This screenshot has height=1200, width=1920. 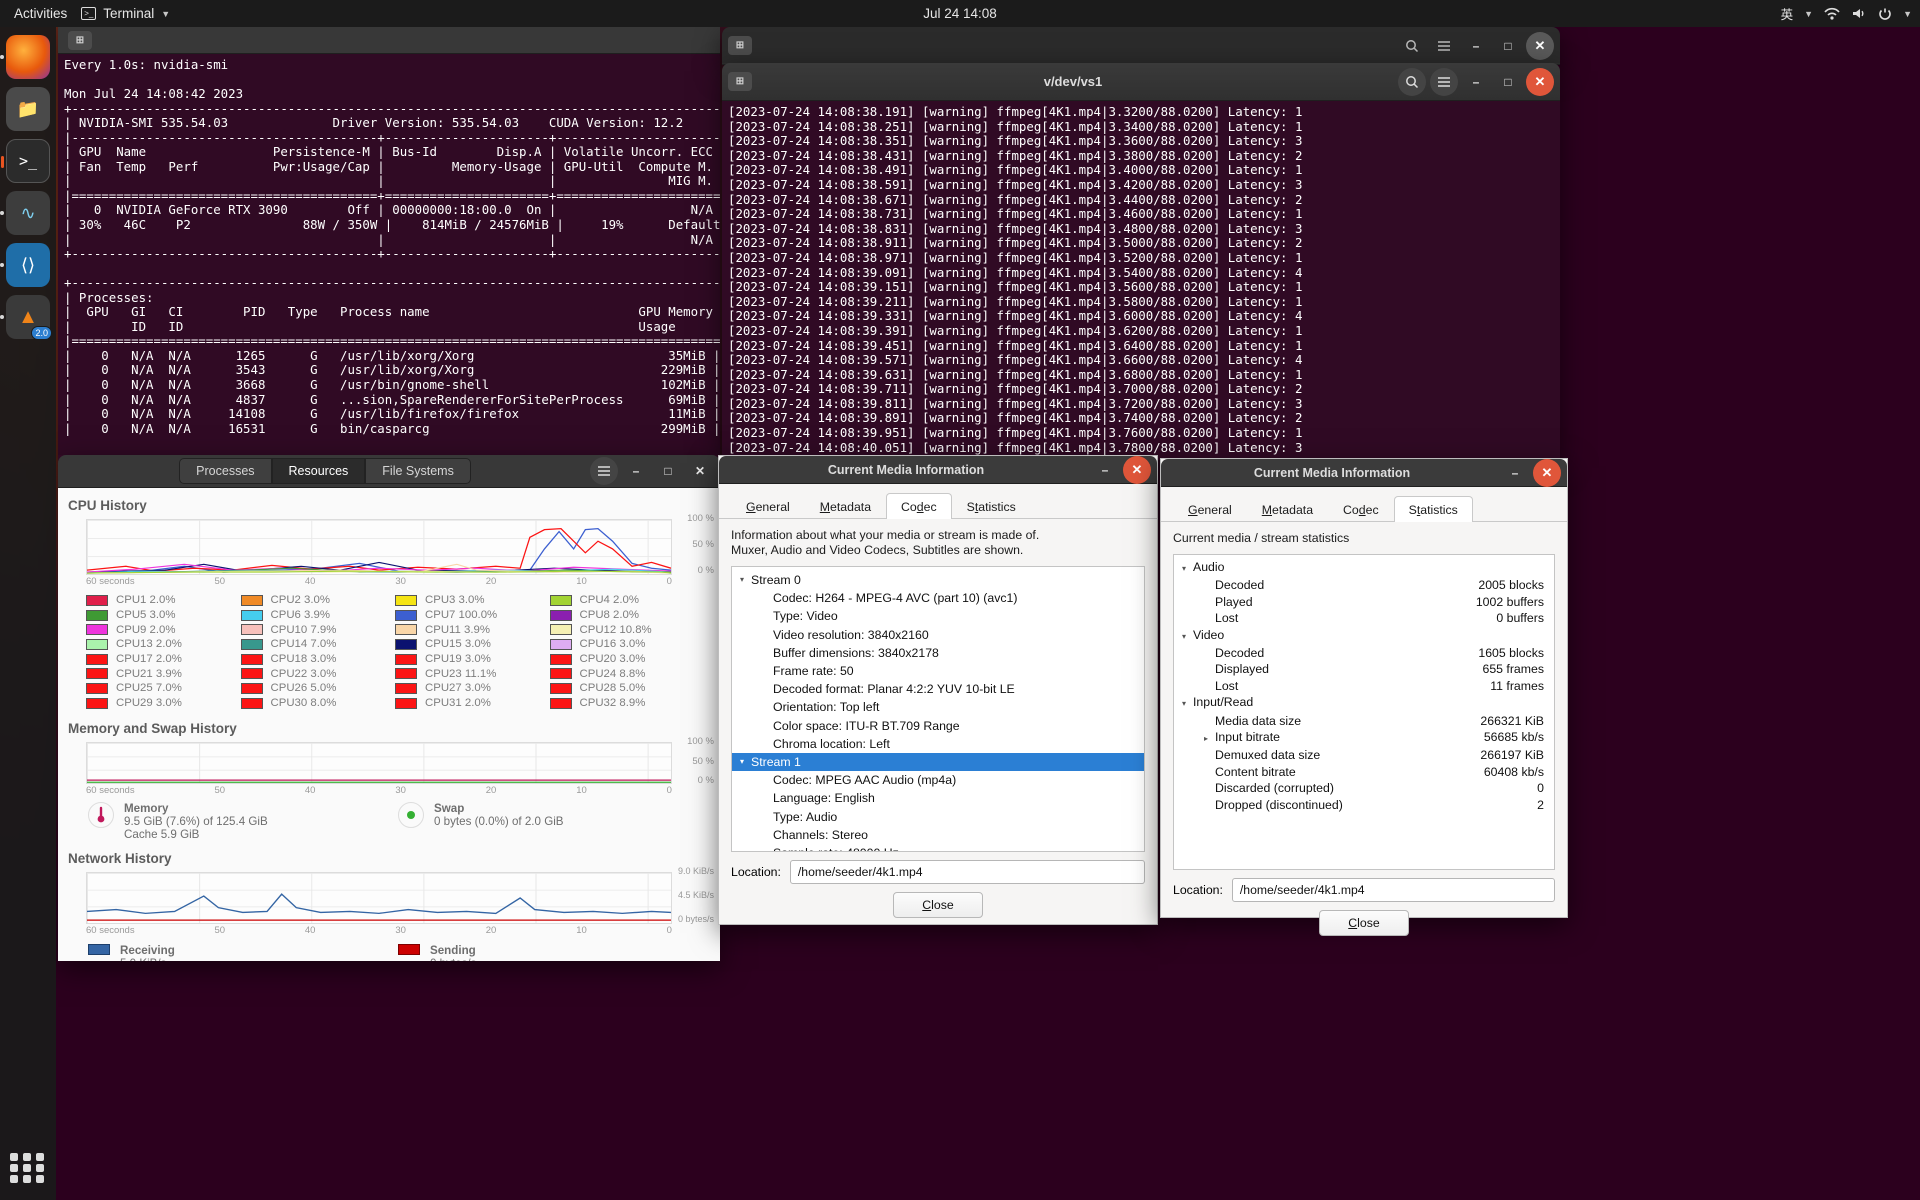 What do you see at coordinates (1364, 636) in the screenshot?
I see `statistics-row: ▾ Video` at bounding box center [1364, 636].